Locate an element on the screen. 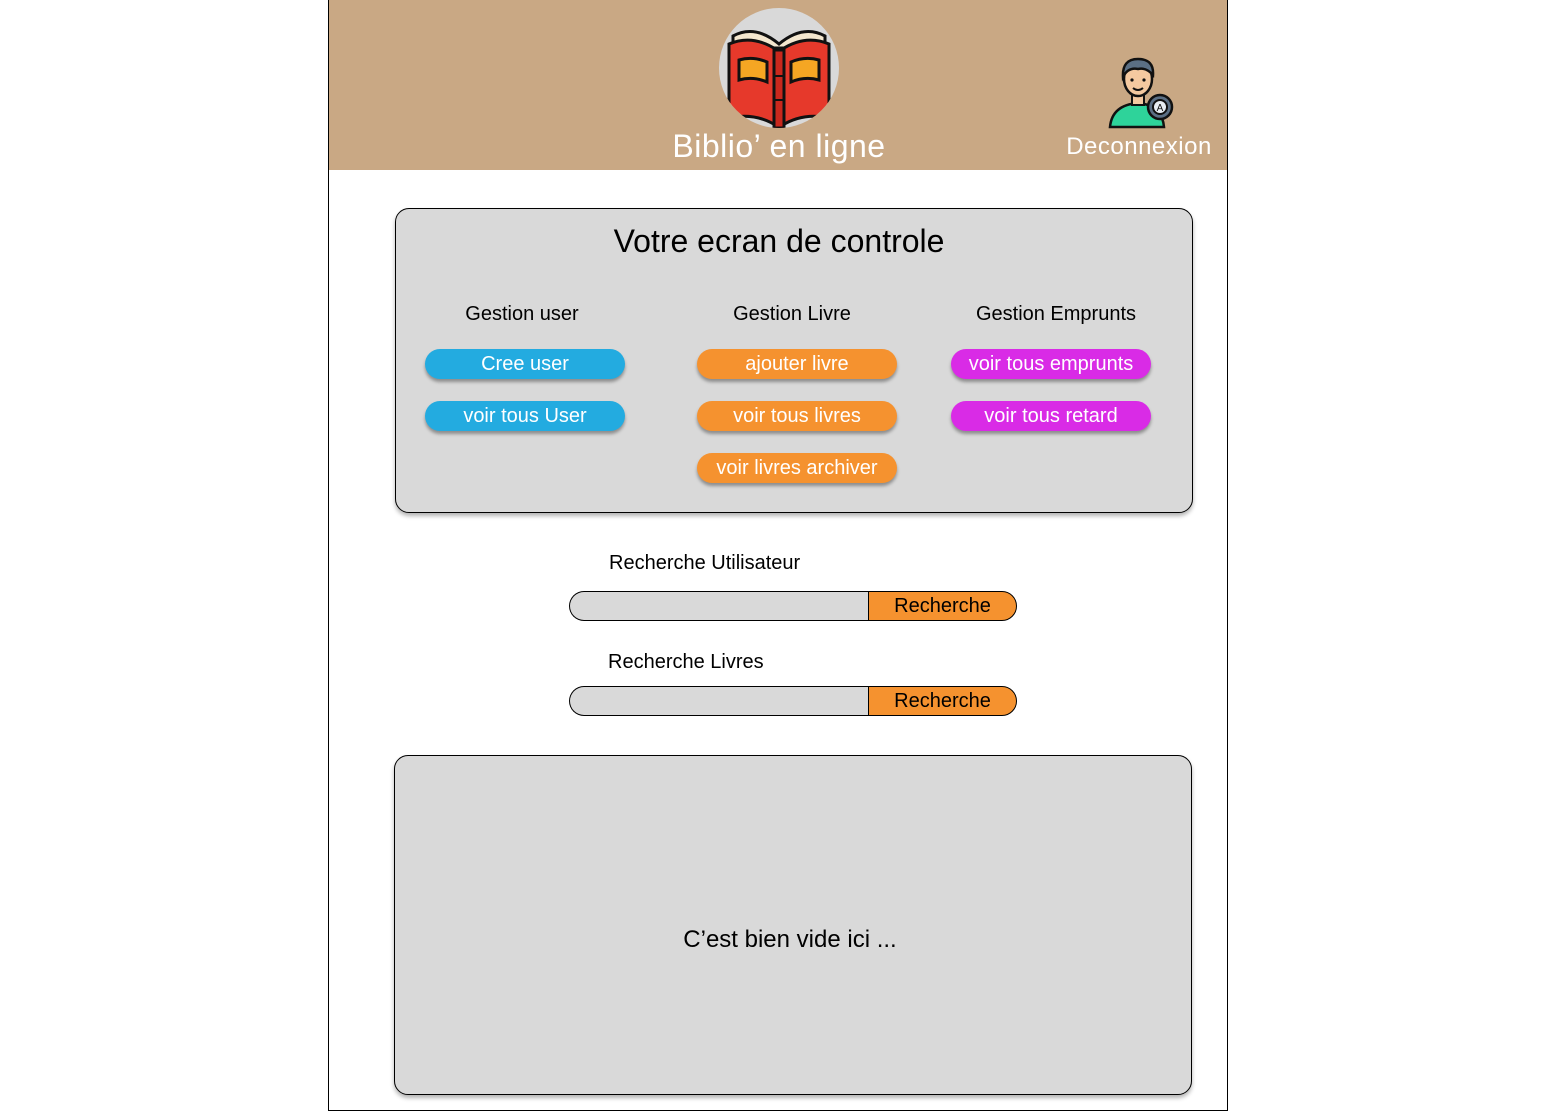  logout-button: A Deconnexion is located at coordinates (1139, 110).